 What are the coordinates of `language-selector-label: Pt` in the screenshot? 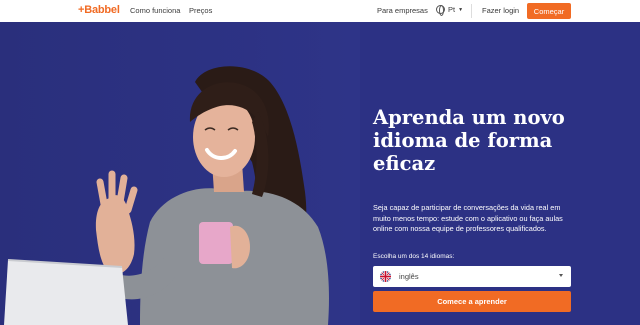 It's located at (452, 9).